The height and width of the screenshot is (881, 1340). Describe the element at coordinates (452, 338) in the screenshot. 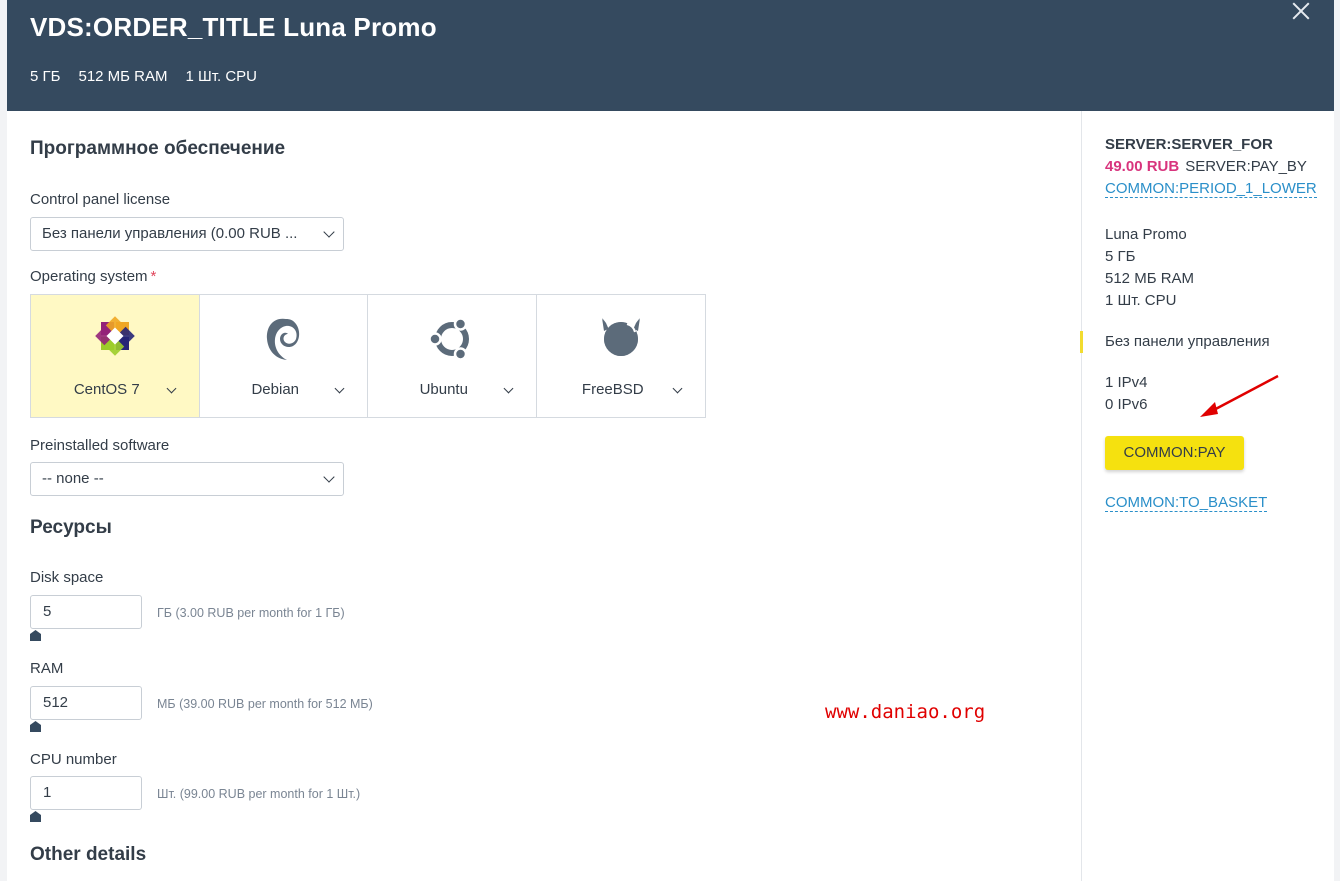

I see `ubuntu-icon` at that location.